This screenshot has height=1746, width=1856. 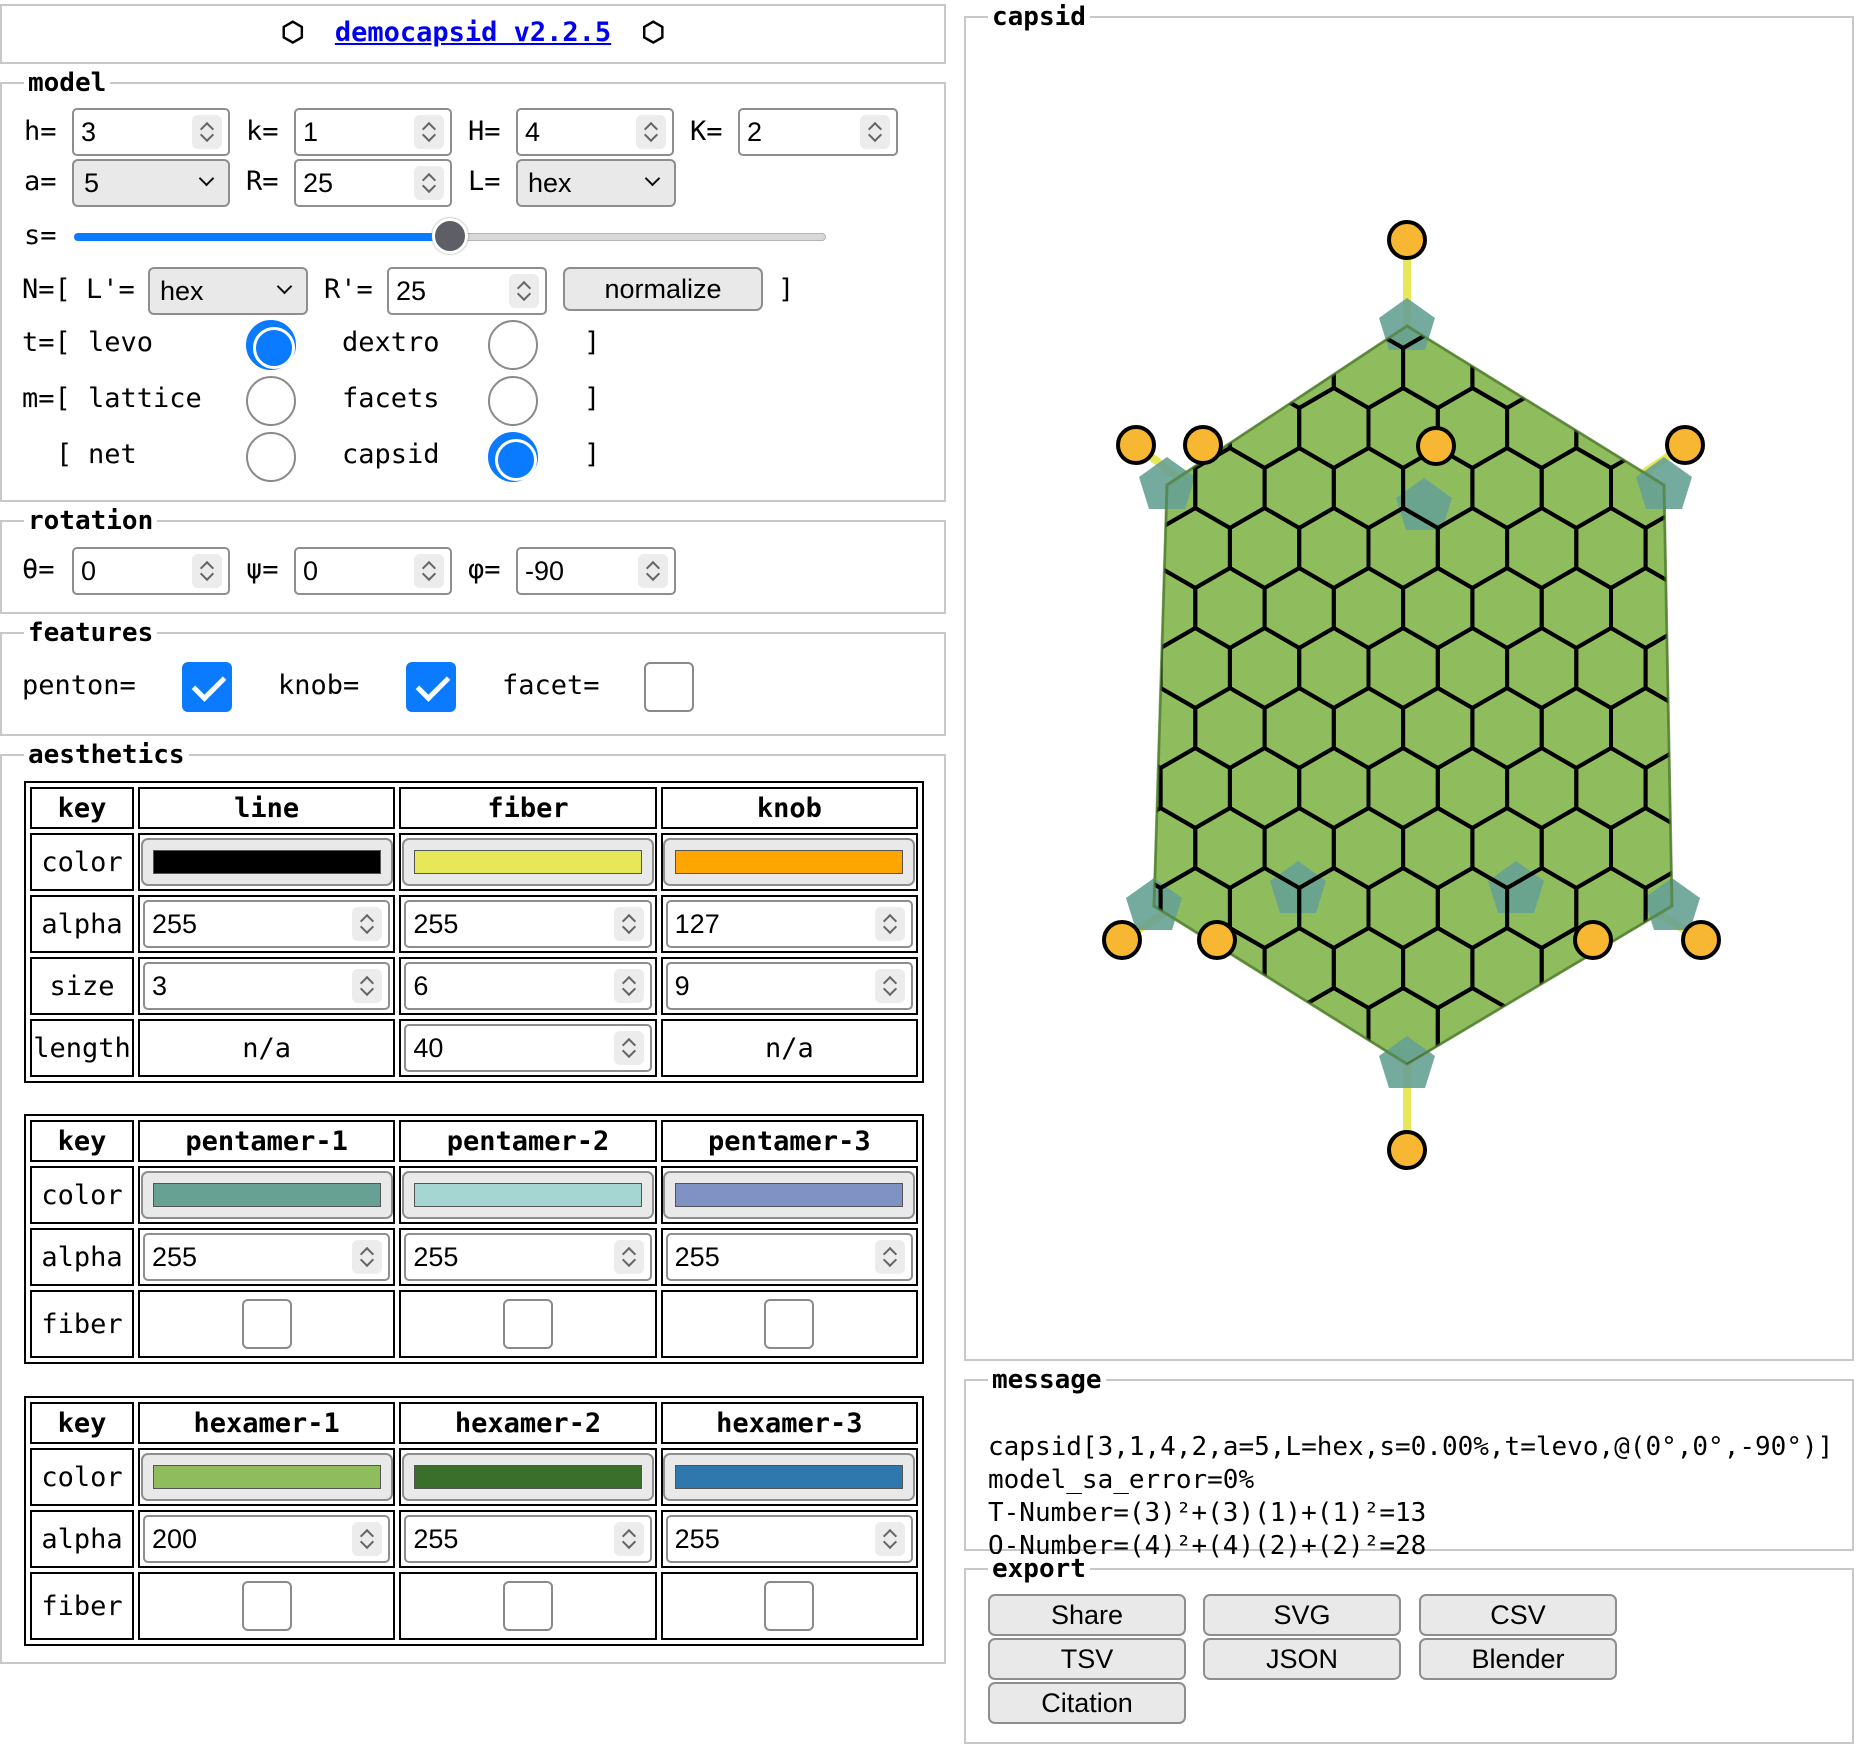 What do you see at coordinates (528, 1257) in the screenshot?
I see `pentamer-2-alpha-input: 255` at bounding box center [528, 1257].